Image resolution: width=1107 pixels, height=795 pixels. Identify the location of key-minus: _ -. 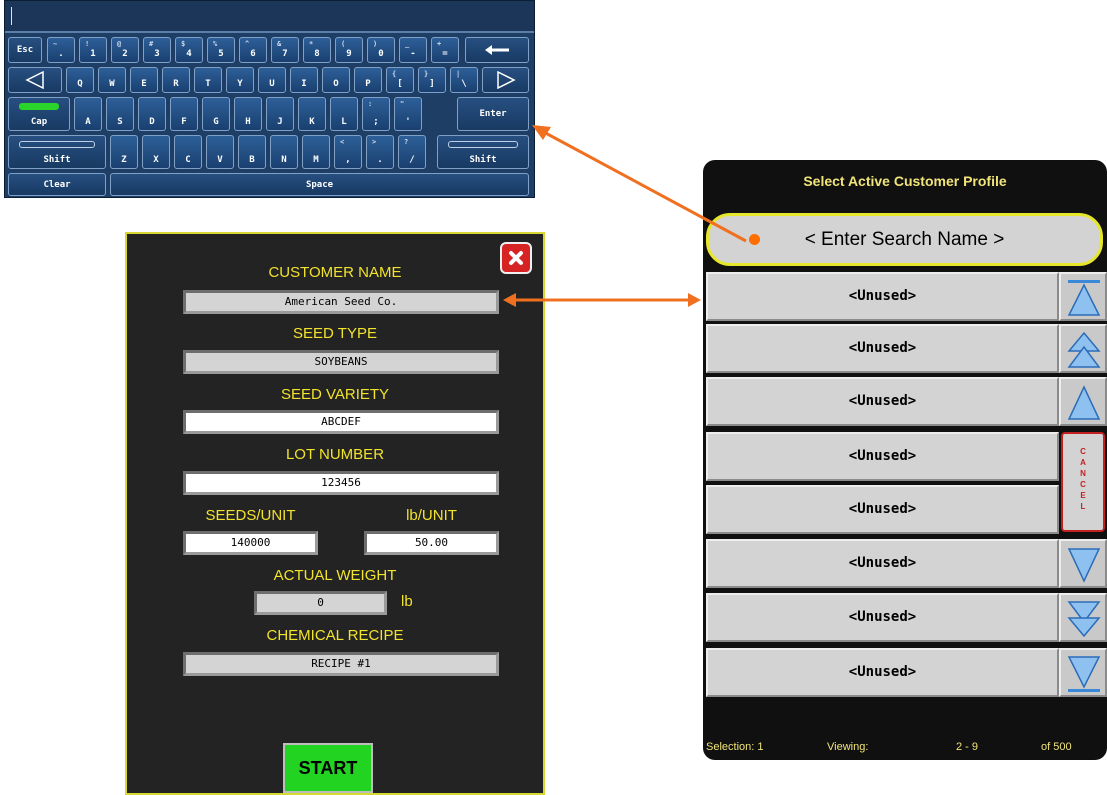
(413, 50).